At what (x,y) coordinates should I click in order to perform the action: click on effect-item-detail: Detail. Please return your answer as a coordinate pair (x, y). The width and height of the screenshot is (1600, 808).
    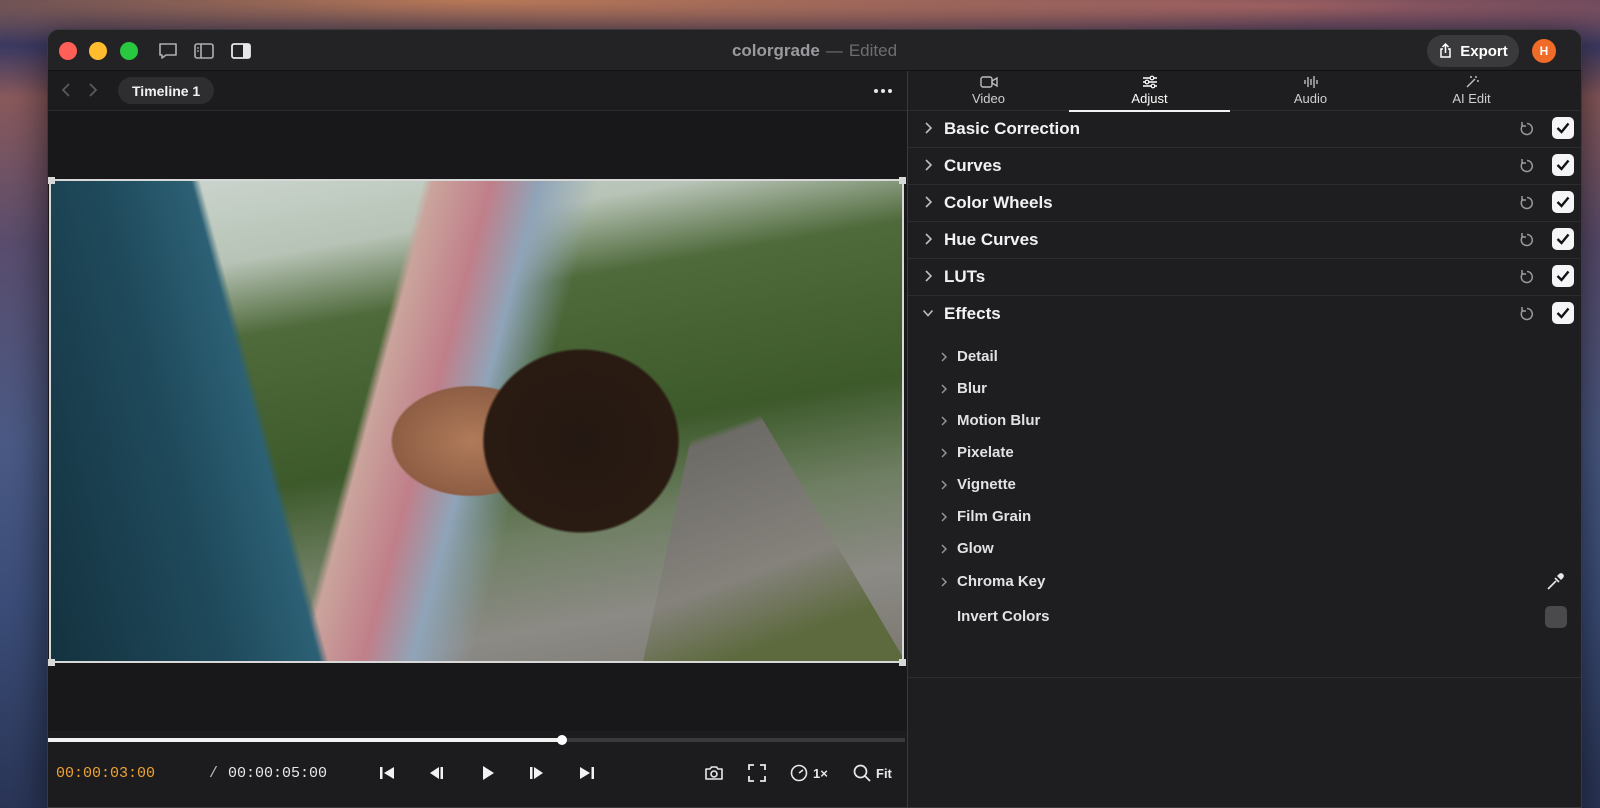
    Looking at the image, I should click on (1244, 357).